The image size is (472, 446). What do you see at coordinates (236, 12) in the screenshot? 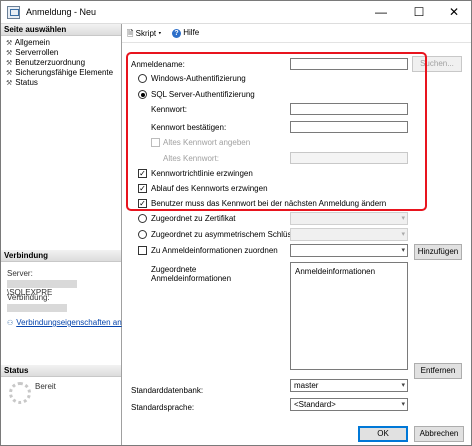
I see `title-bar: Anmeldung - Neu — ☐ ✕` at bounding box center [236, 12].